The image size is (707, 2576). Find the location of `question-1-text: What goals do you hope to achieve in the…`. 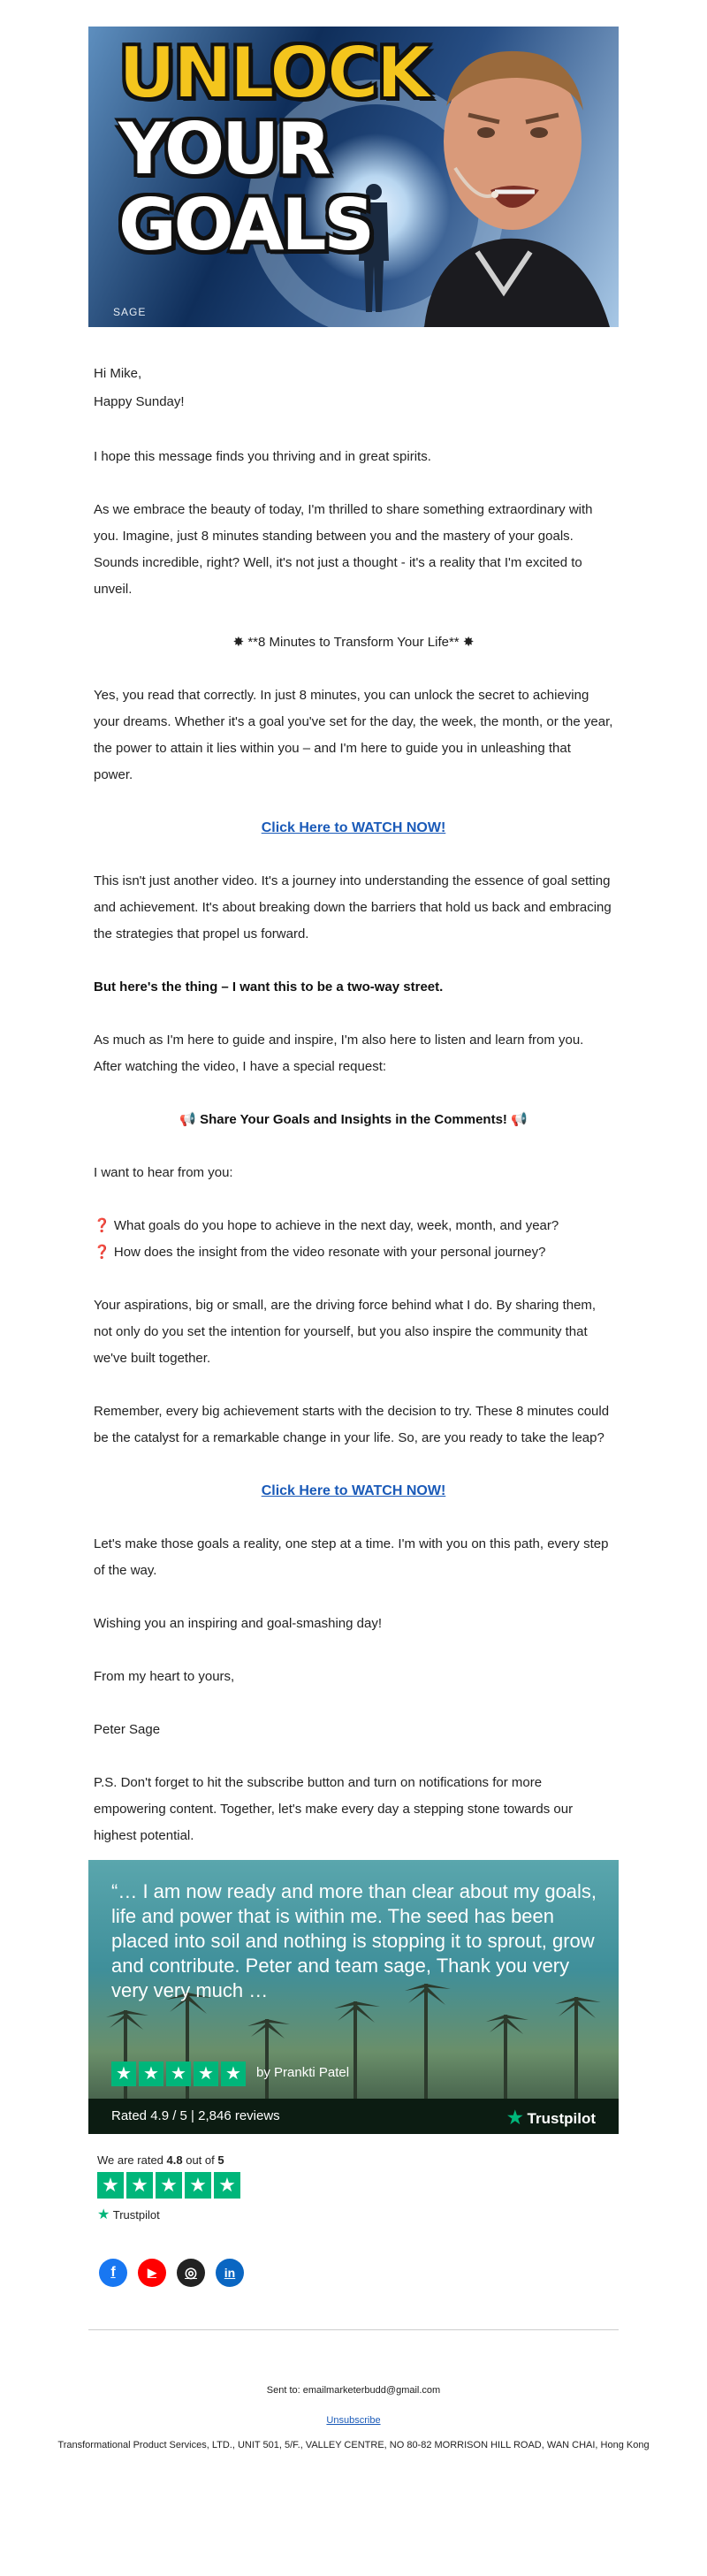

question-1-text: What goals do you hope to achieve in the… is located at coordinates (336, 1225).